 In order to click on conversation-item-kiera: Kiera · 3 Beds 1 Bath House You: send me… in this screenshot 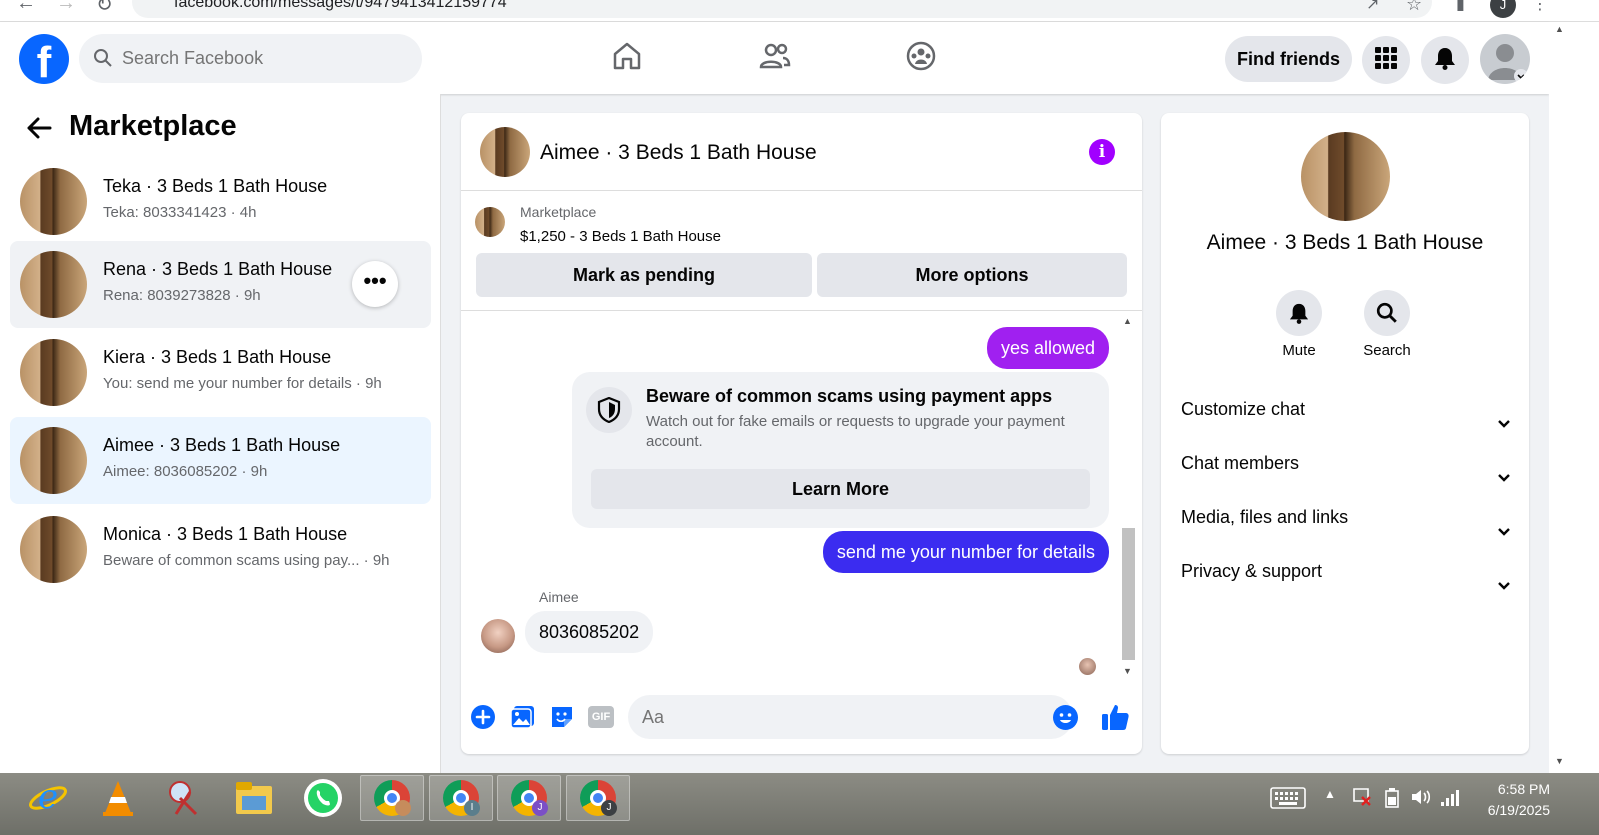, I will do `click(220, 372)`.